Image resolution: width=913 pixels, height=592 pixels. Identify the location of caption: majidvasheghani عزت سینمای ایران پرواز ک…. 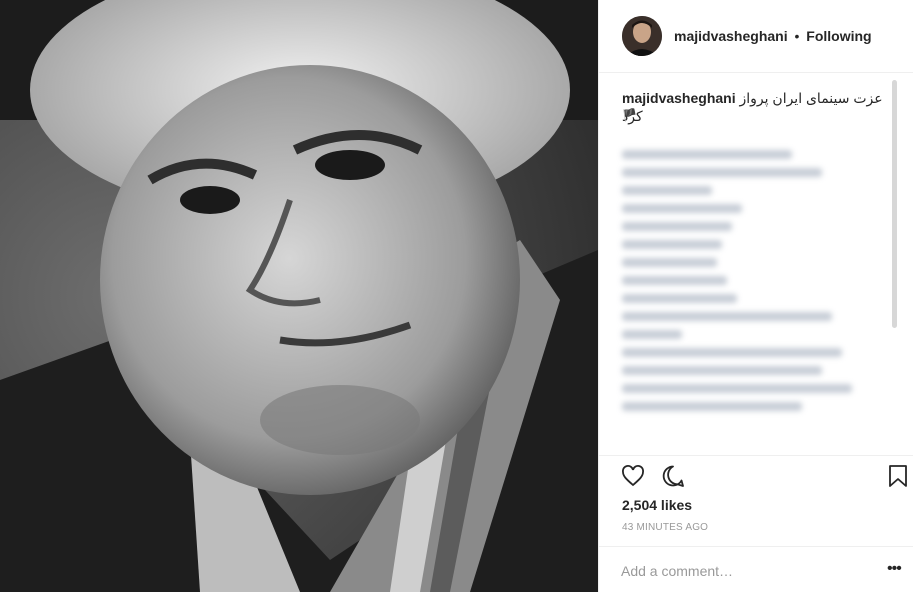
(757, 107).